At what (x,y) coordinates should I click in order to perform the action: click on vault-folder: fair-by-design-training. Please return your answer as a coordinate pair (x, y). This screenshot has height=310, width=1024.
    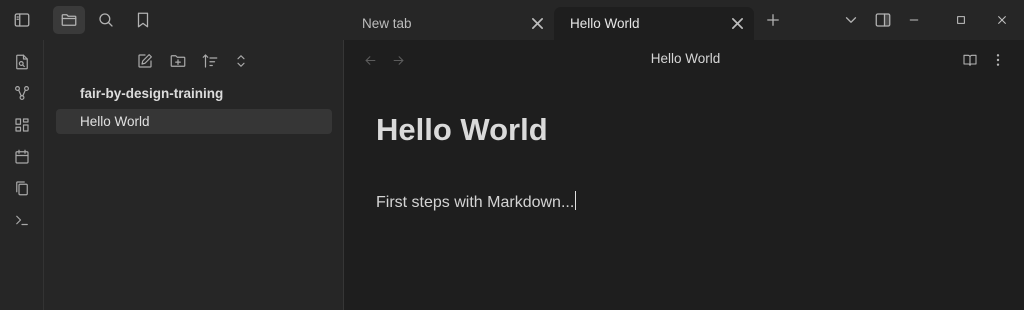
    Looking at the image, I should click on (151, 93).